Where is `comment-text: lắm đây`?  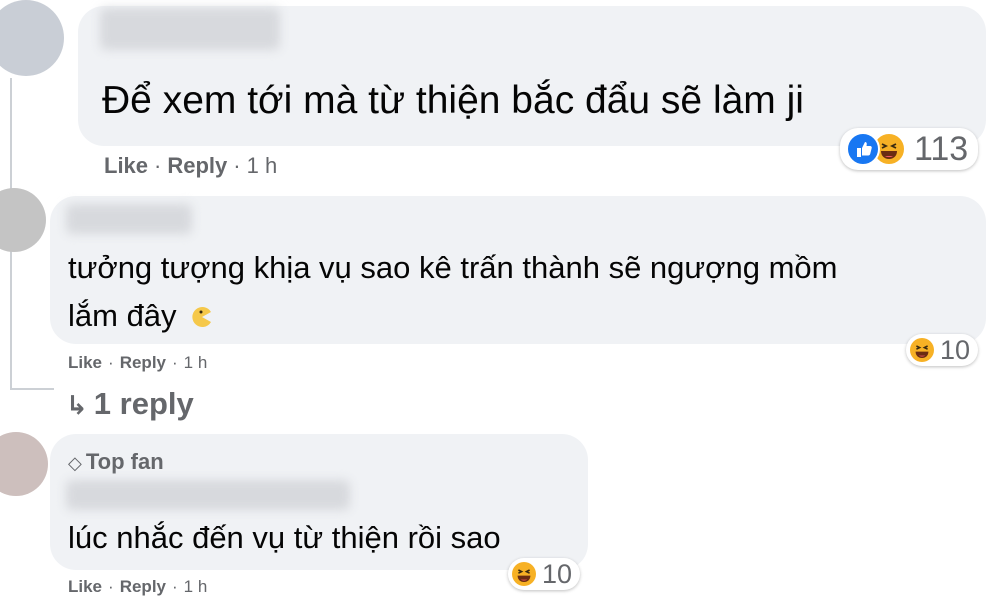 comment-text: lắm đây is located at coordinates (122, 315).